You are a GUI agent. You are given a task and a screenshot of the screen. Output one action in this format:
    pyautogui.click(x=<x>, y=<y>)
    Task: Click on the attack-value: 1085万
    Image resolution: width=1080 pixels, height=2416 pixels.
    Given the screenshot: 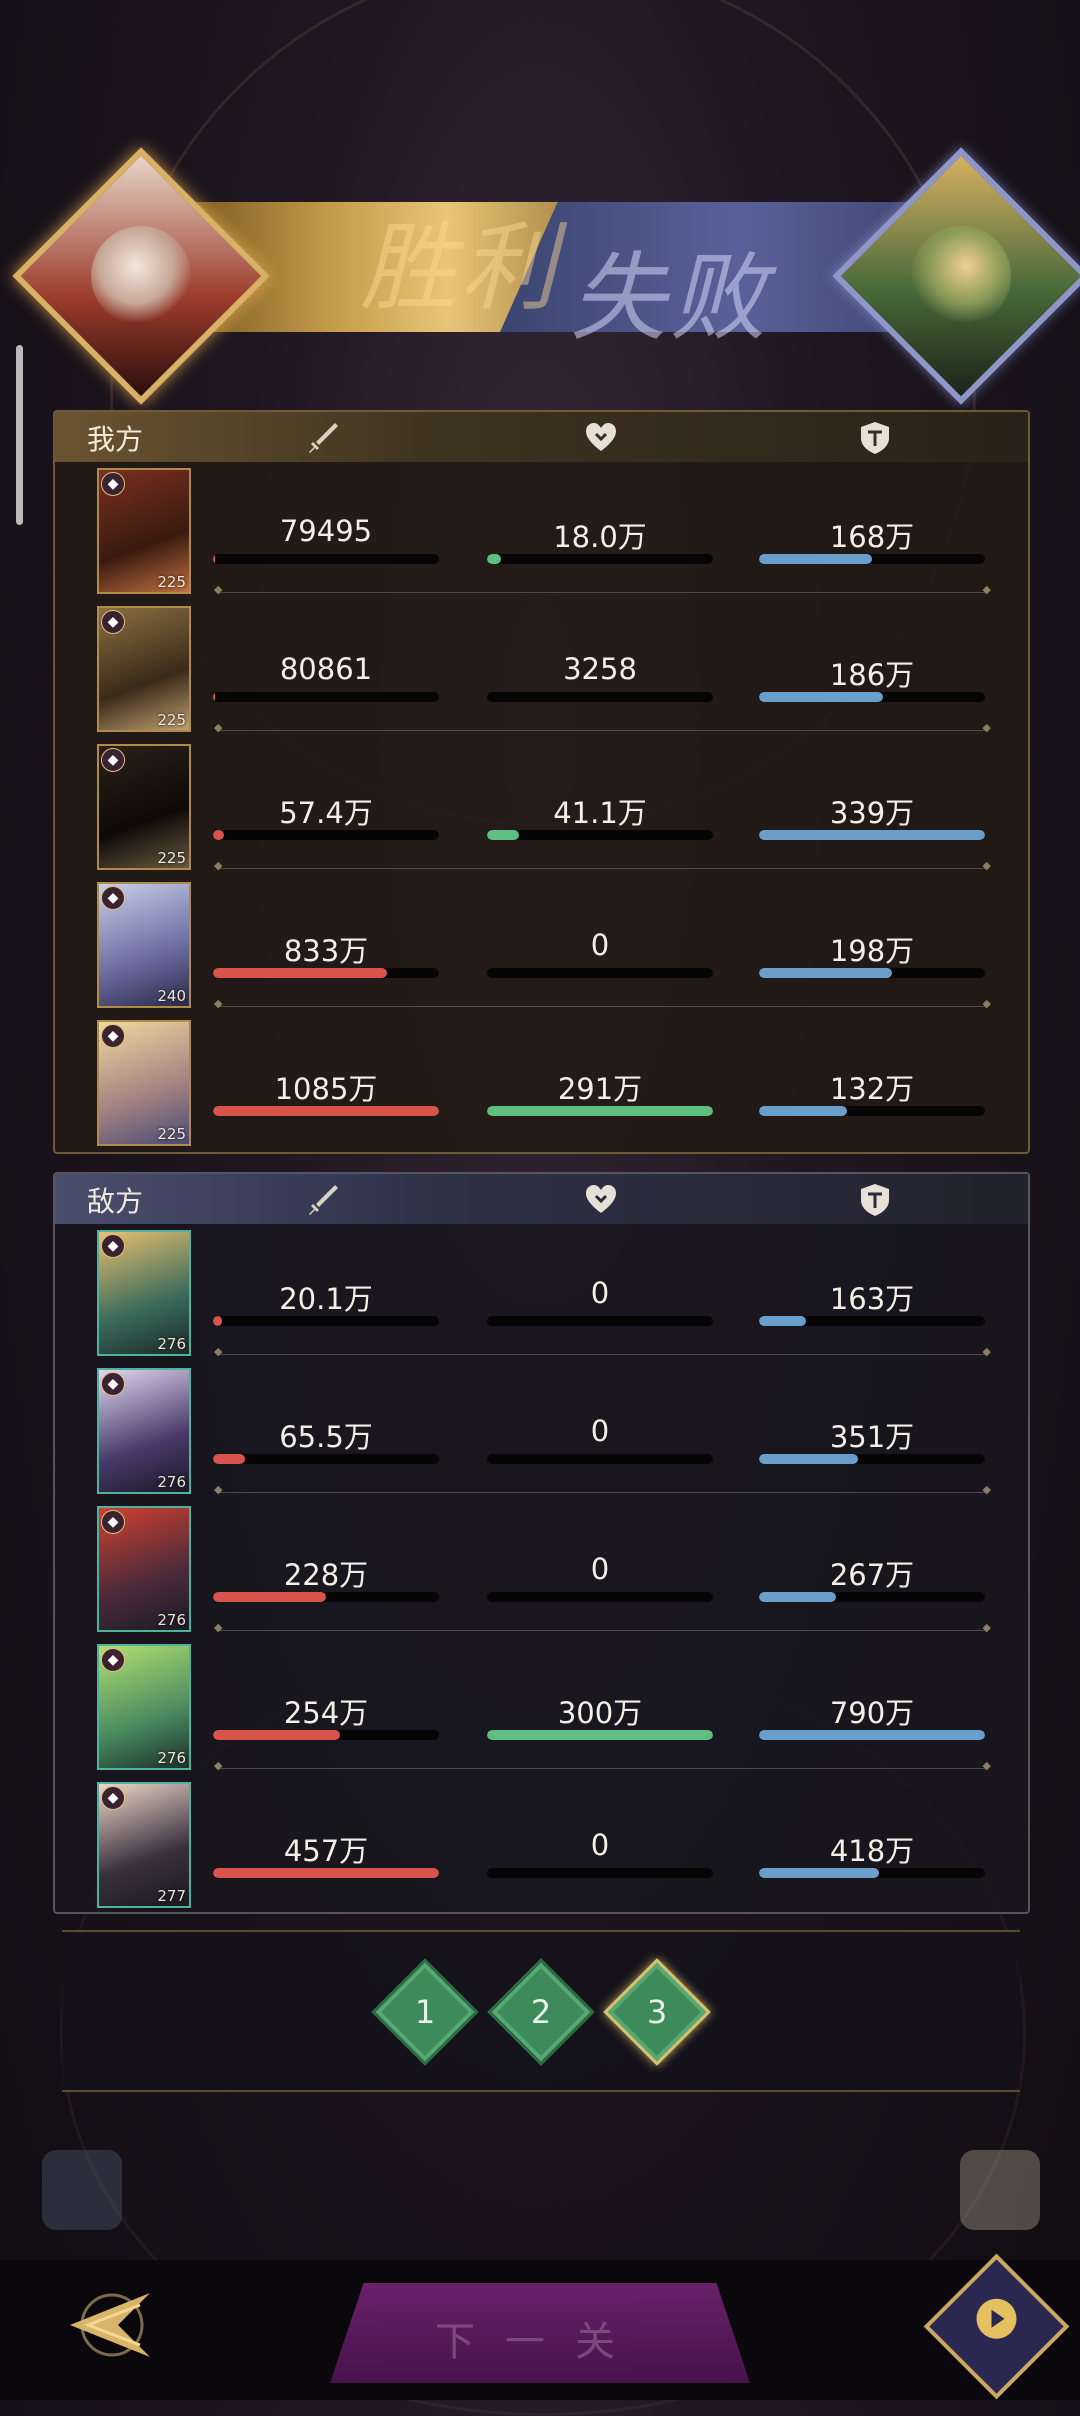 What is the action you would take?
    pyautogui.click(x=326, y=1089)
    